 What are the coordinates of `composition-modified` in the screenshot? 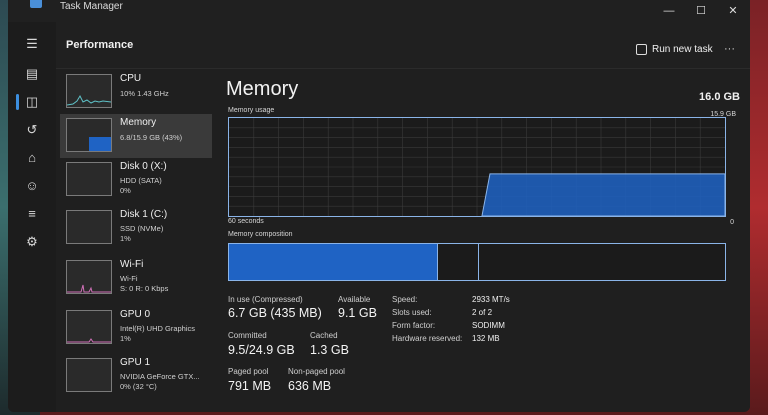 It's located at (458, 262).